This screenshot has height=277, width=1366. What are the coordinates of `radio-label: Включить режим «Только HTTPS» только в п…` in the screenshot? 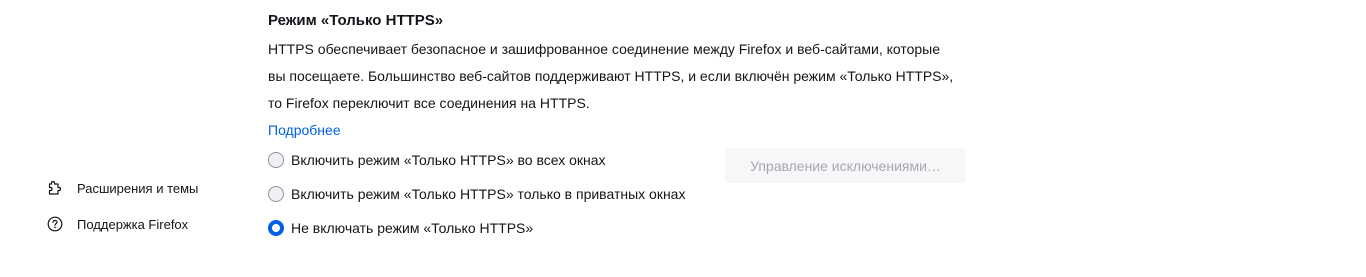 It's located at (488, 194).